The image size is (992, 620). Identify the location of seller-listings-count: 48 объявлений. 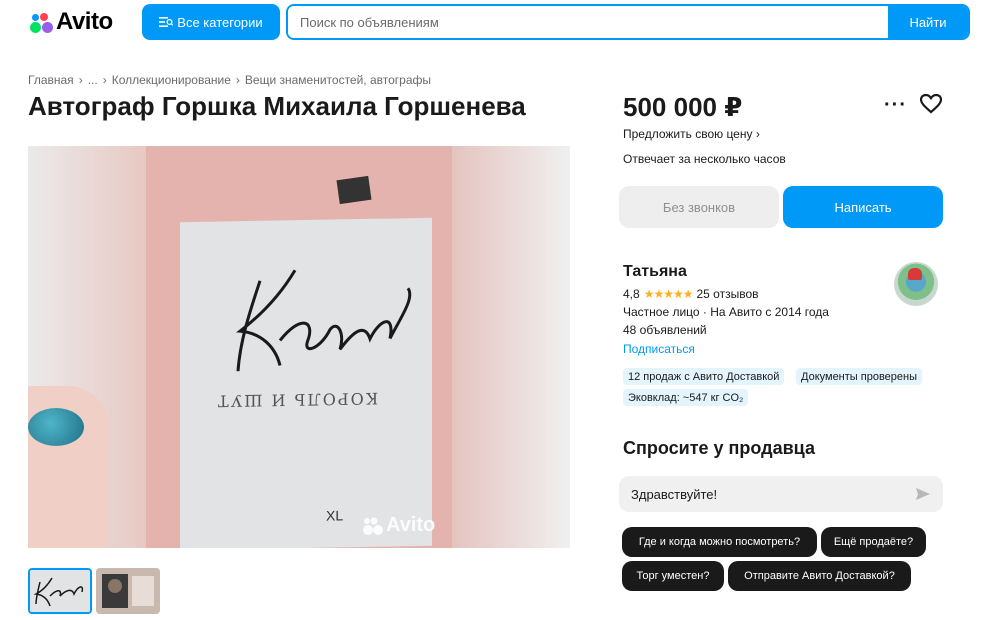
(665, 330).